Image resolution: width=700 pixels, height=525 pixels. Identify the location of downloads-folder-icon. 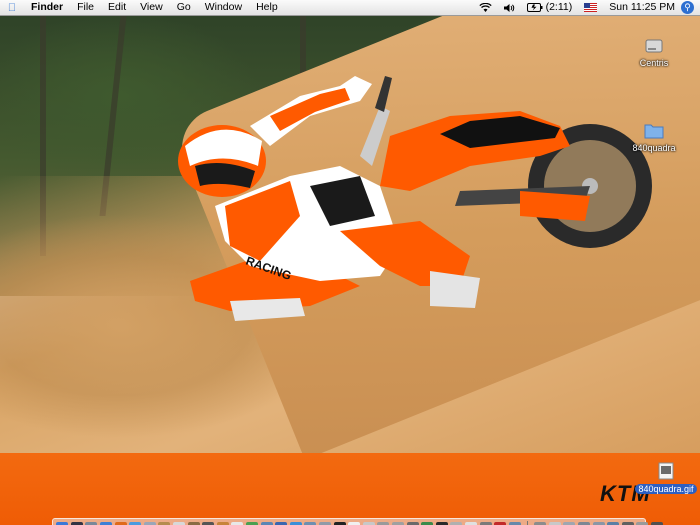
(598, 523).